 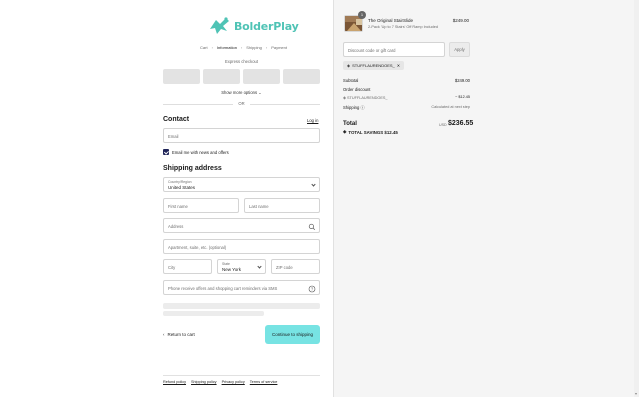 What do you see at coordinates (351, 80) in the screenshot?
I see `subtotal-label: Subtotal` at bounding box center [351, 80].